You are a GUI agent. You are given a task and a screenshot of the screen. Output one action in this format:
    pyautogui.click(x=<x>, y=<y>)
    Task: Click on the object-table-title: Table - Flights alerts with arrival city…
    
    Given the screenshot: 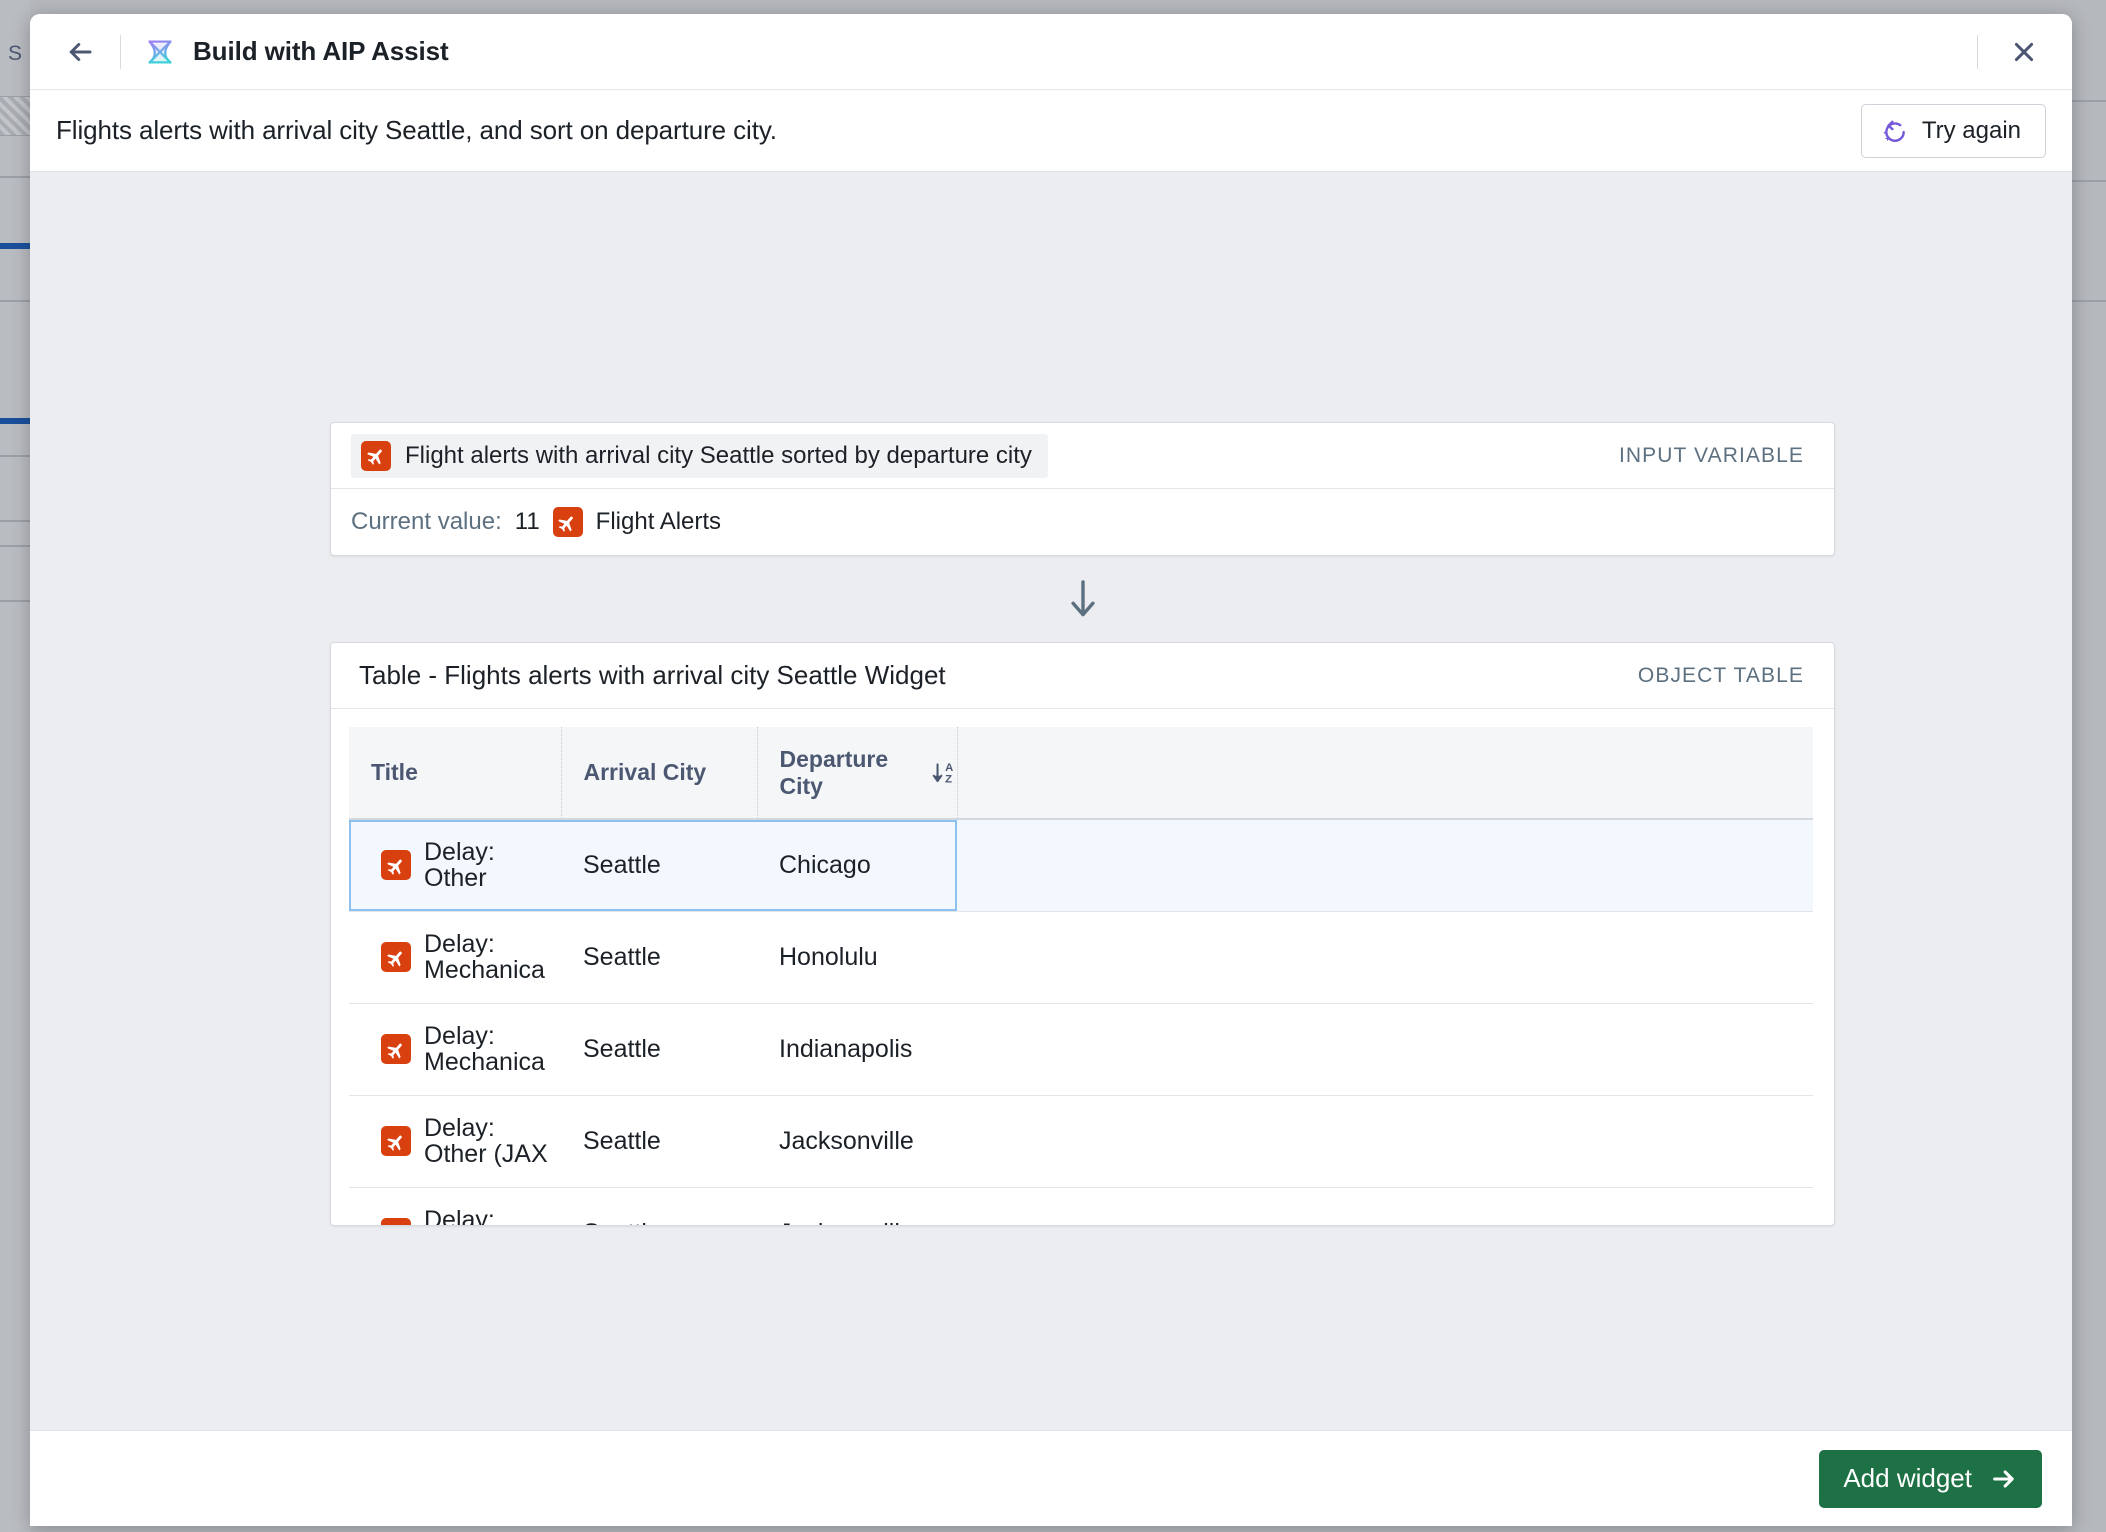 What is the action you would take?
    pyautogui.click(x=652, y=675)
    